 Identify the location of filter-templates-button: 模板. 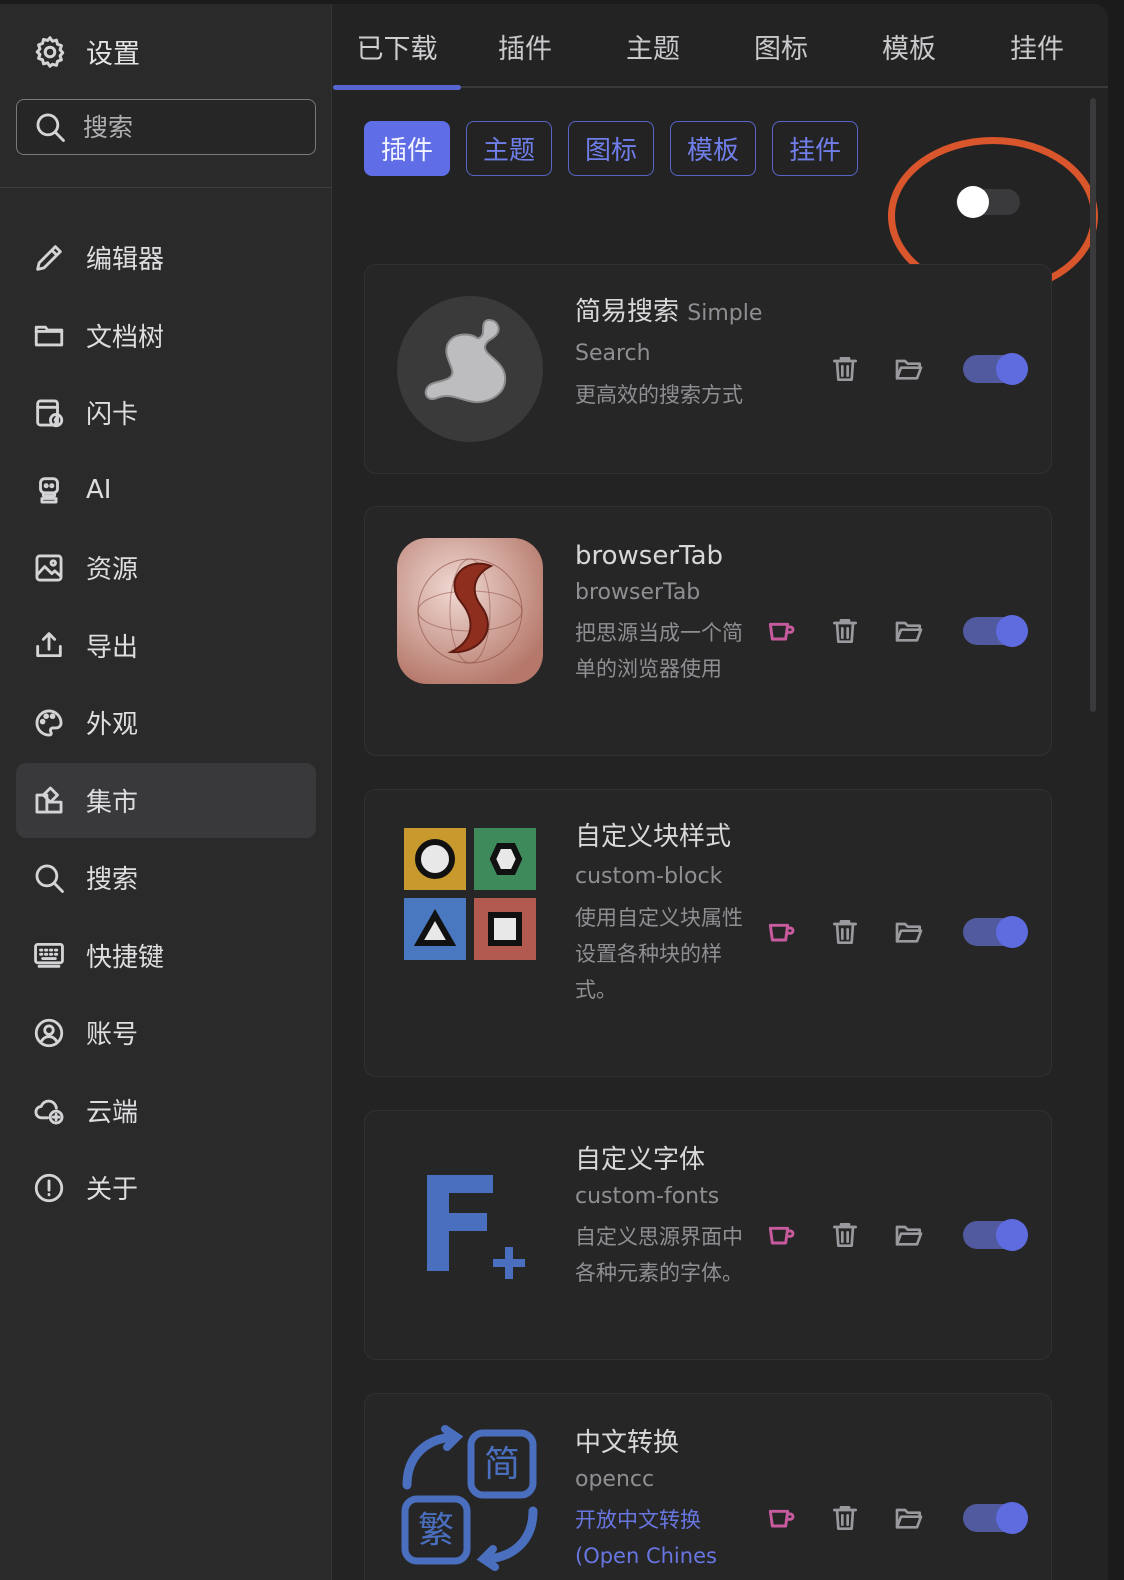
(713, 148).